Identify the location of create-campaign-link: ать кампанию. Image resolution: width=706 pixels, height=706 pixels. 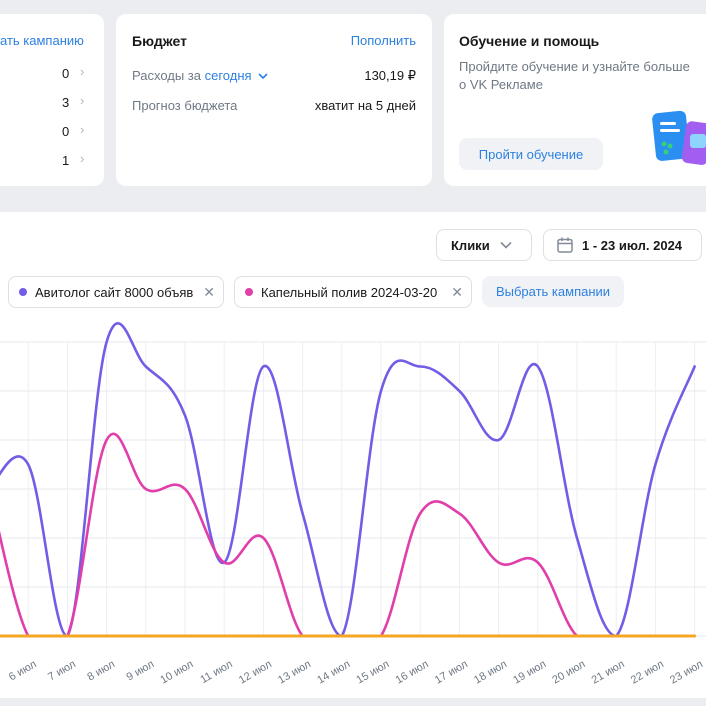
(42, 40).